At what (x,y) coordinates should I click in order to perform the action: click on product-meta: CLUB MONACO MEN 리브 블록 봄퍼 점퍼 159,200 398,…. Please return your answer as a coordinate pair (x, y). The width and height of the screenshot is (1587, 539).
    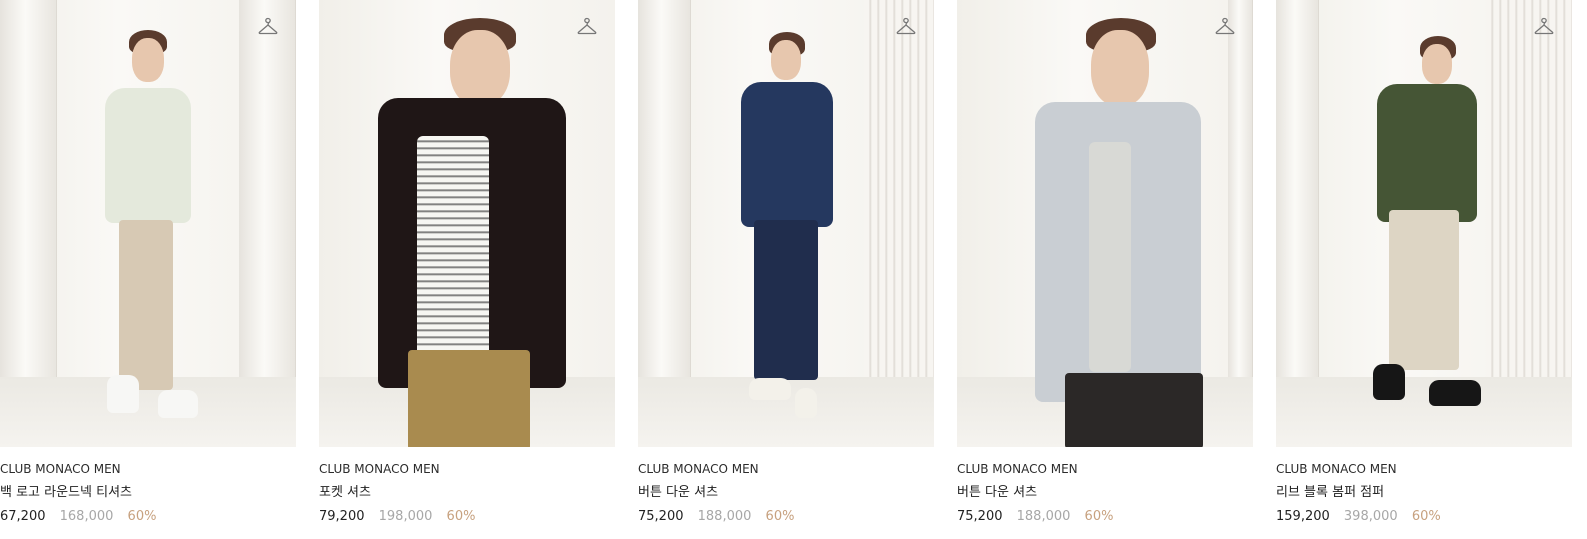
    Looking at the image, I should click on (1424, 486).